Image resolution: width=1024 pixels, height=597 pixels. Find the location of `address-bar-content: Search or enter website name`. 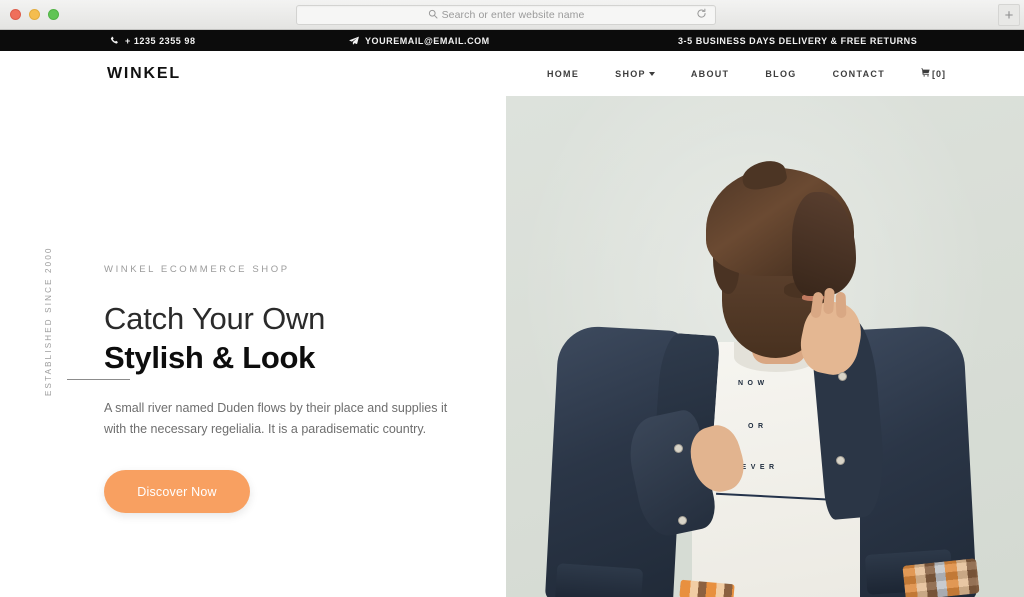

address-bar-content: Search or enter website name is located at coordinates (506, 15).